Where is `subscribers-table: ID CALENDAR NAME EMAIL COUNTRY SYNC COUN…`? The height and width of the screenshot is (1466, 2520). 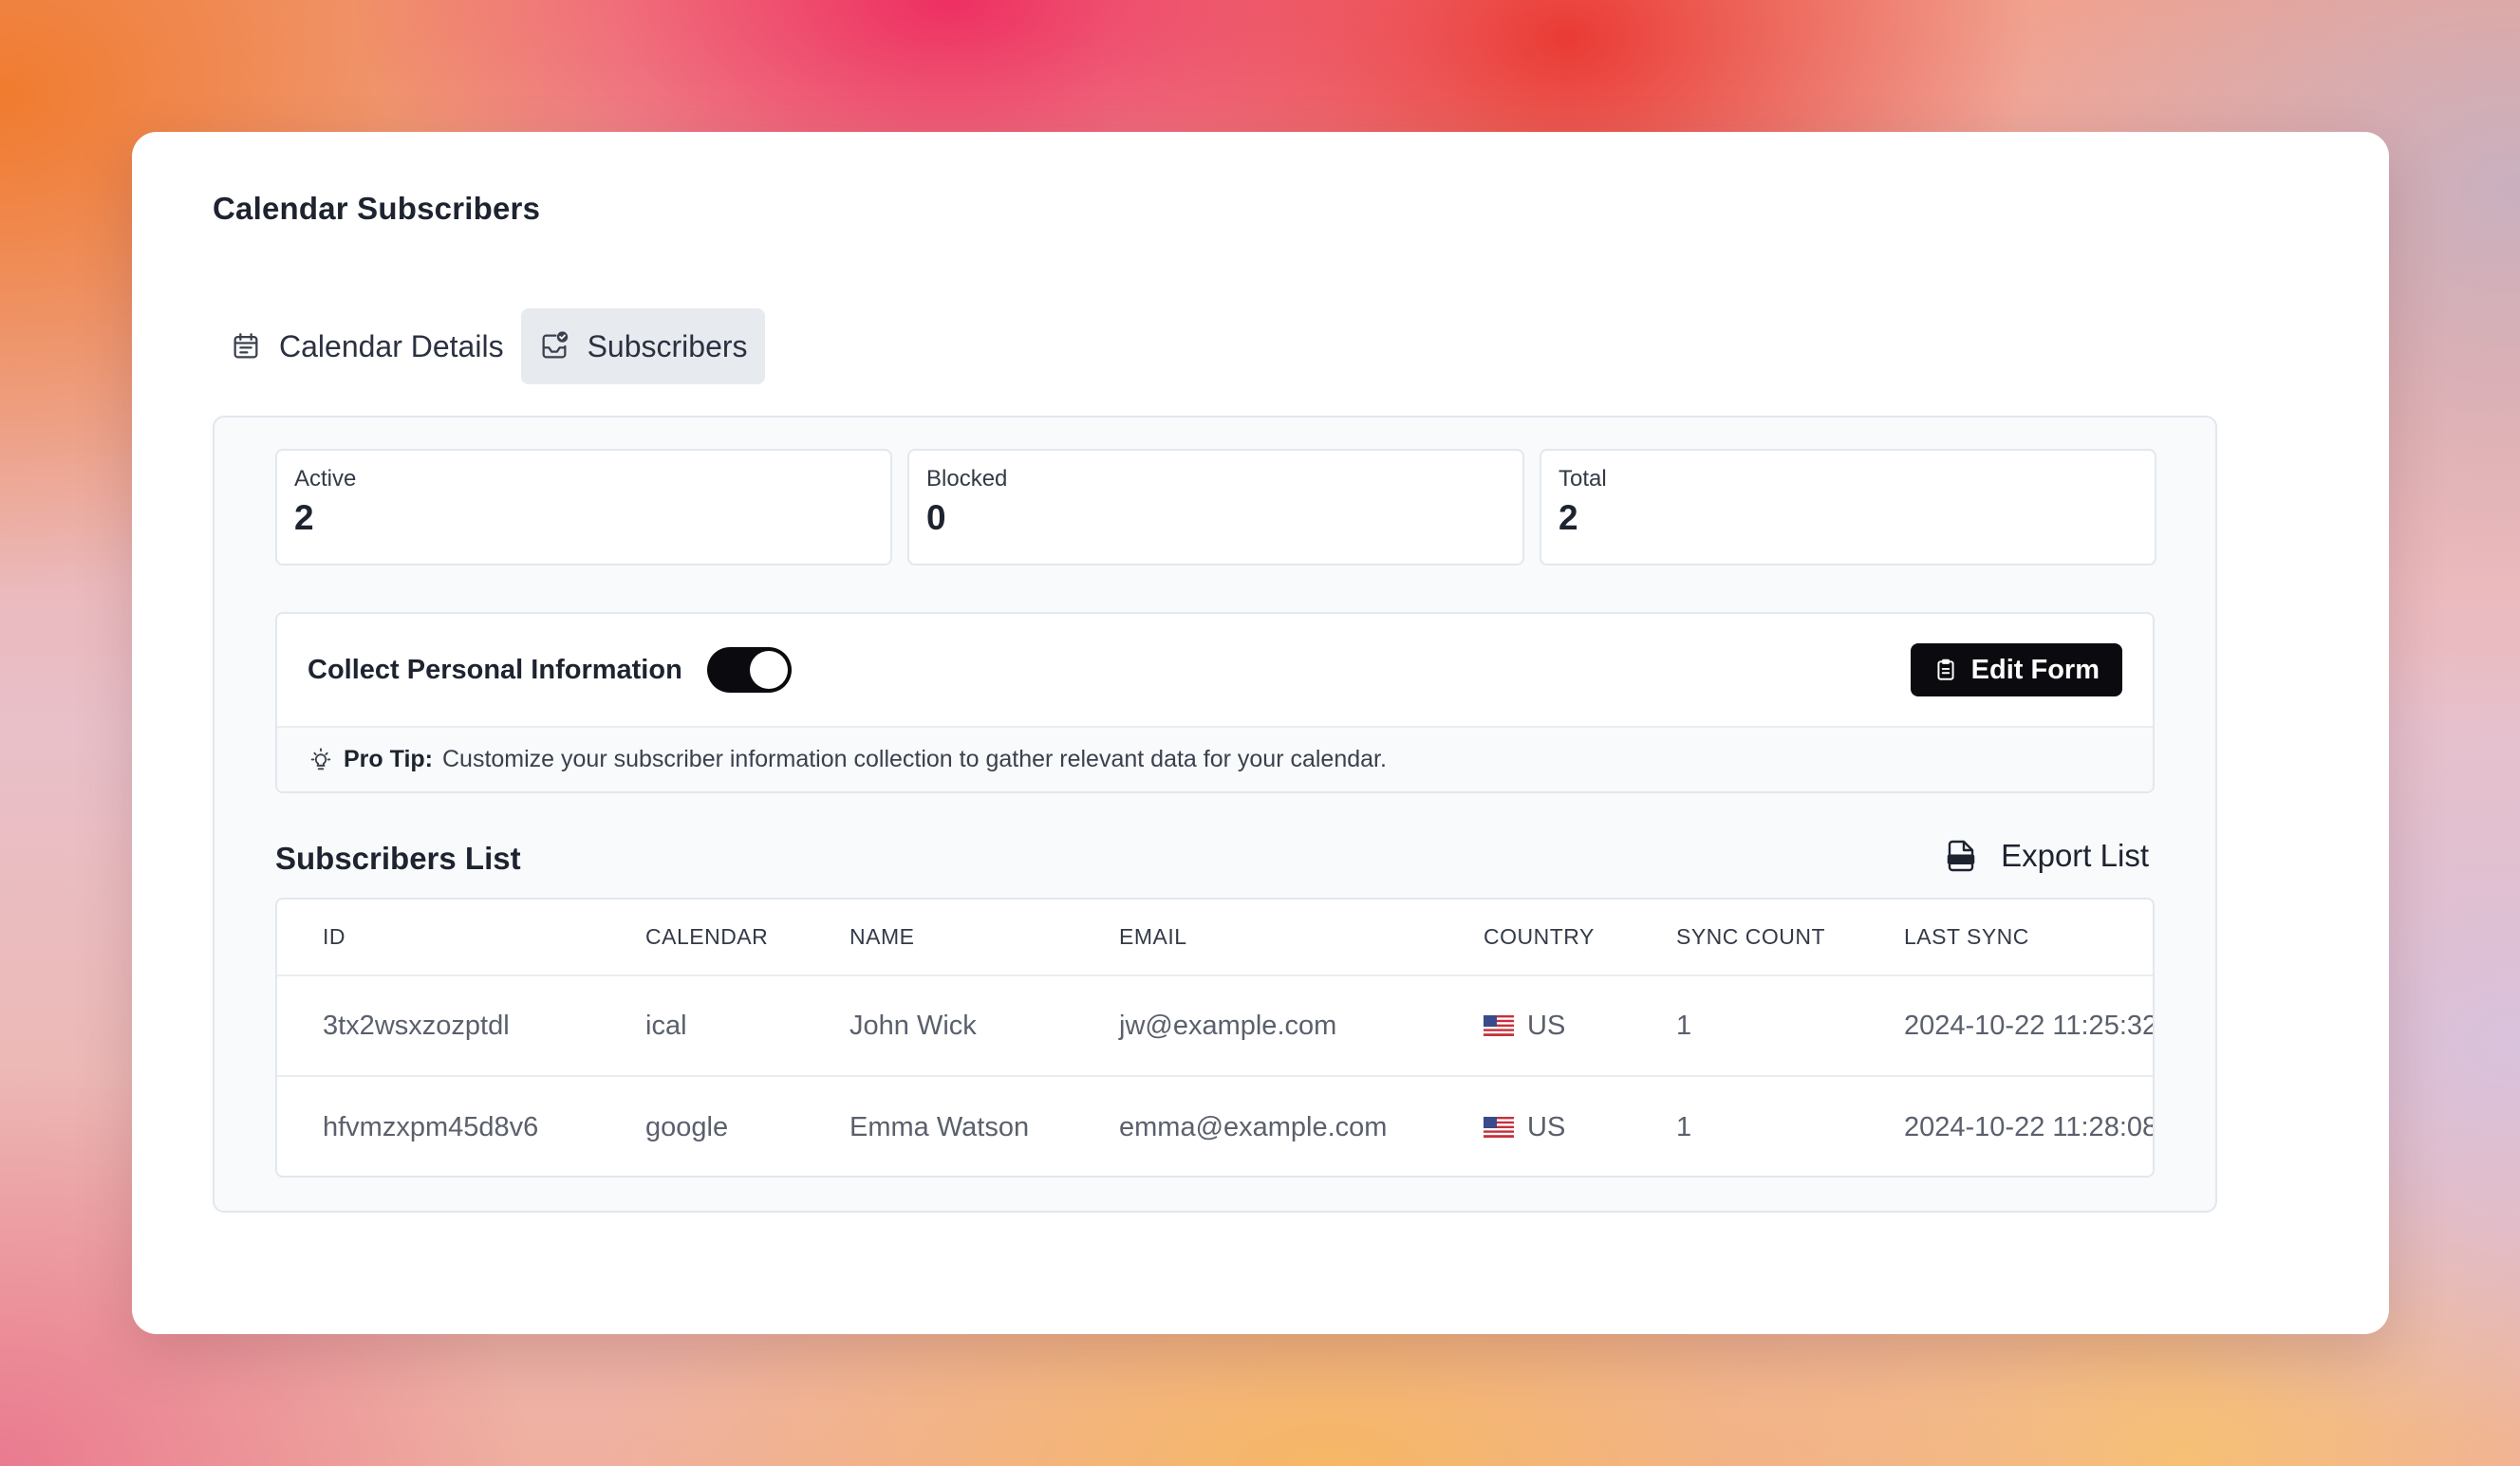
subscribers-table: ID CALENDAR NAME EMAIL COUNTRY SYNC COUN… is located at coordinates (1215, 1038).